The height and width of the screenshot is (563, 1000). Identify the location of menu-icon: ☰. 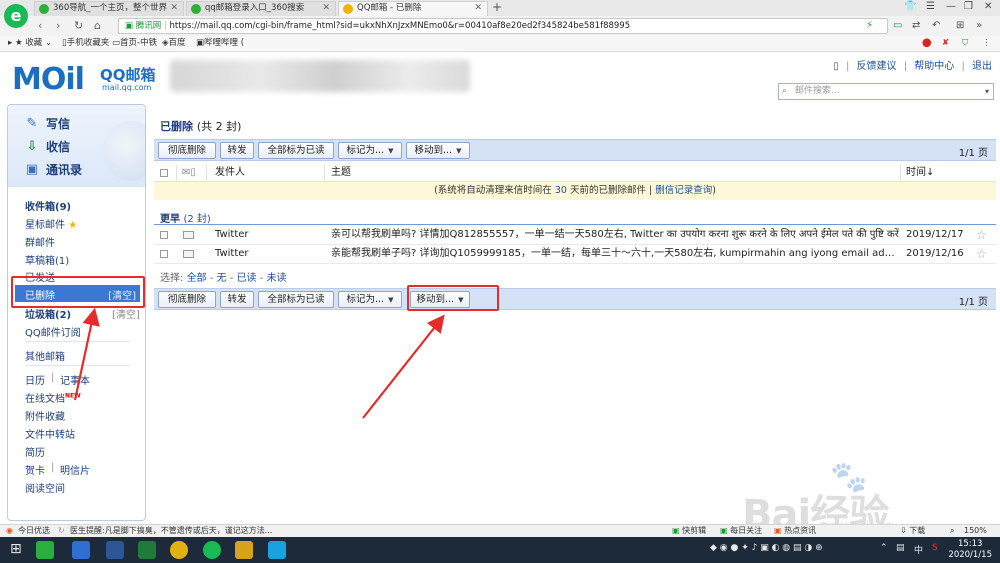
(930, 6).